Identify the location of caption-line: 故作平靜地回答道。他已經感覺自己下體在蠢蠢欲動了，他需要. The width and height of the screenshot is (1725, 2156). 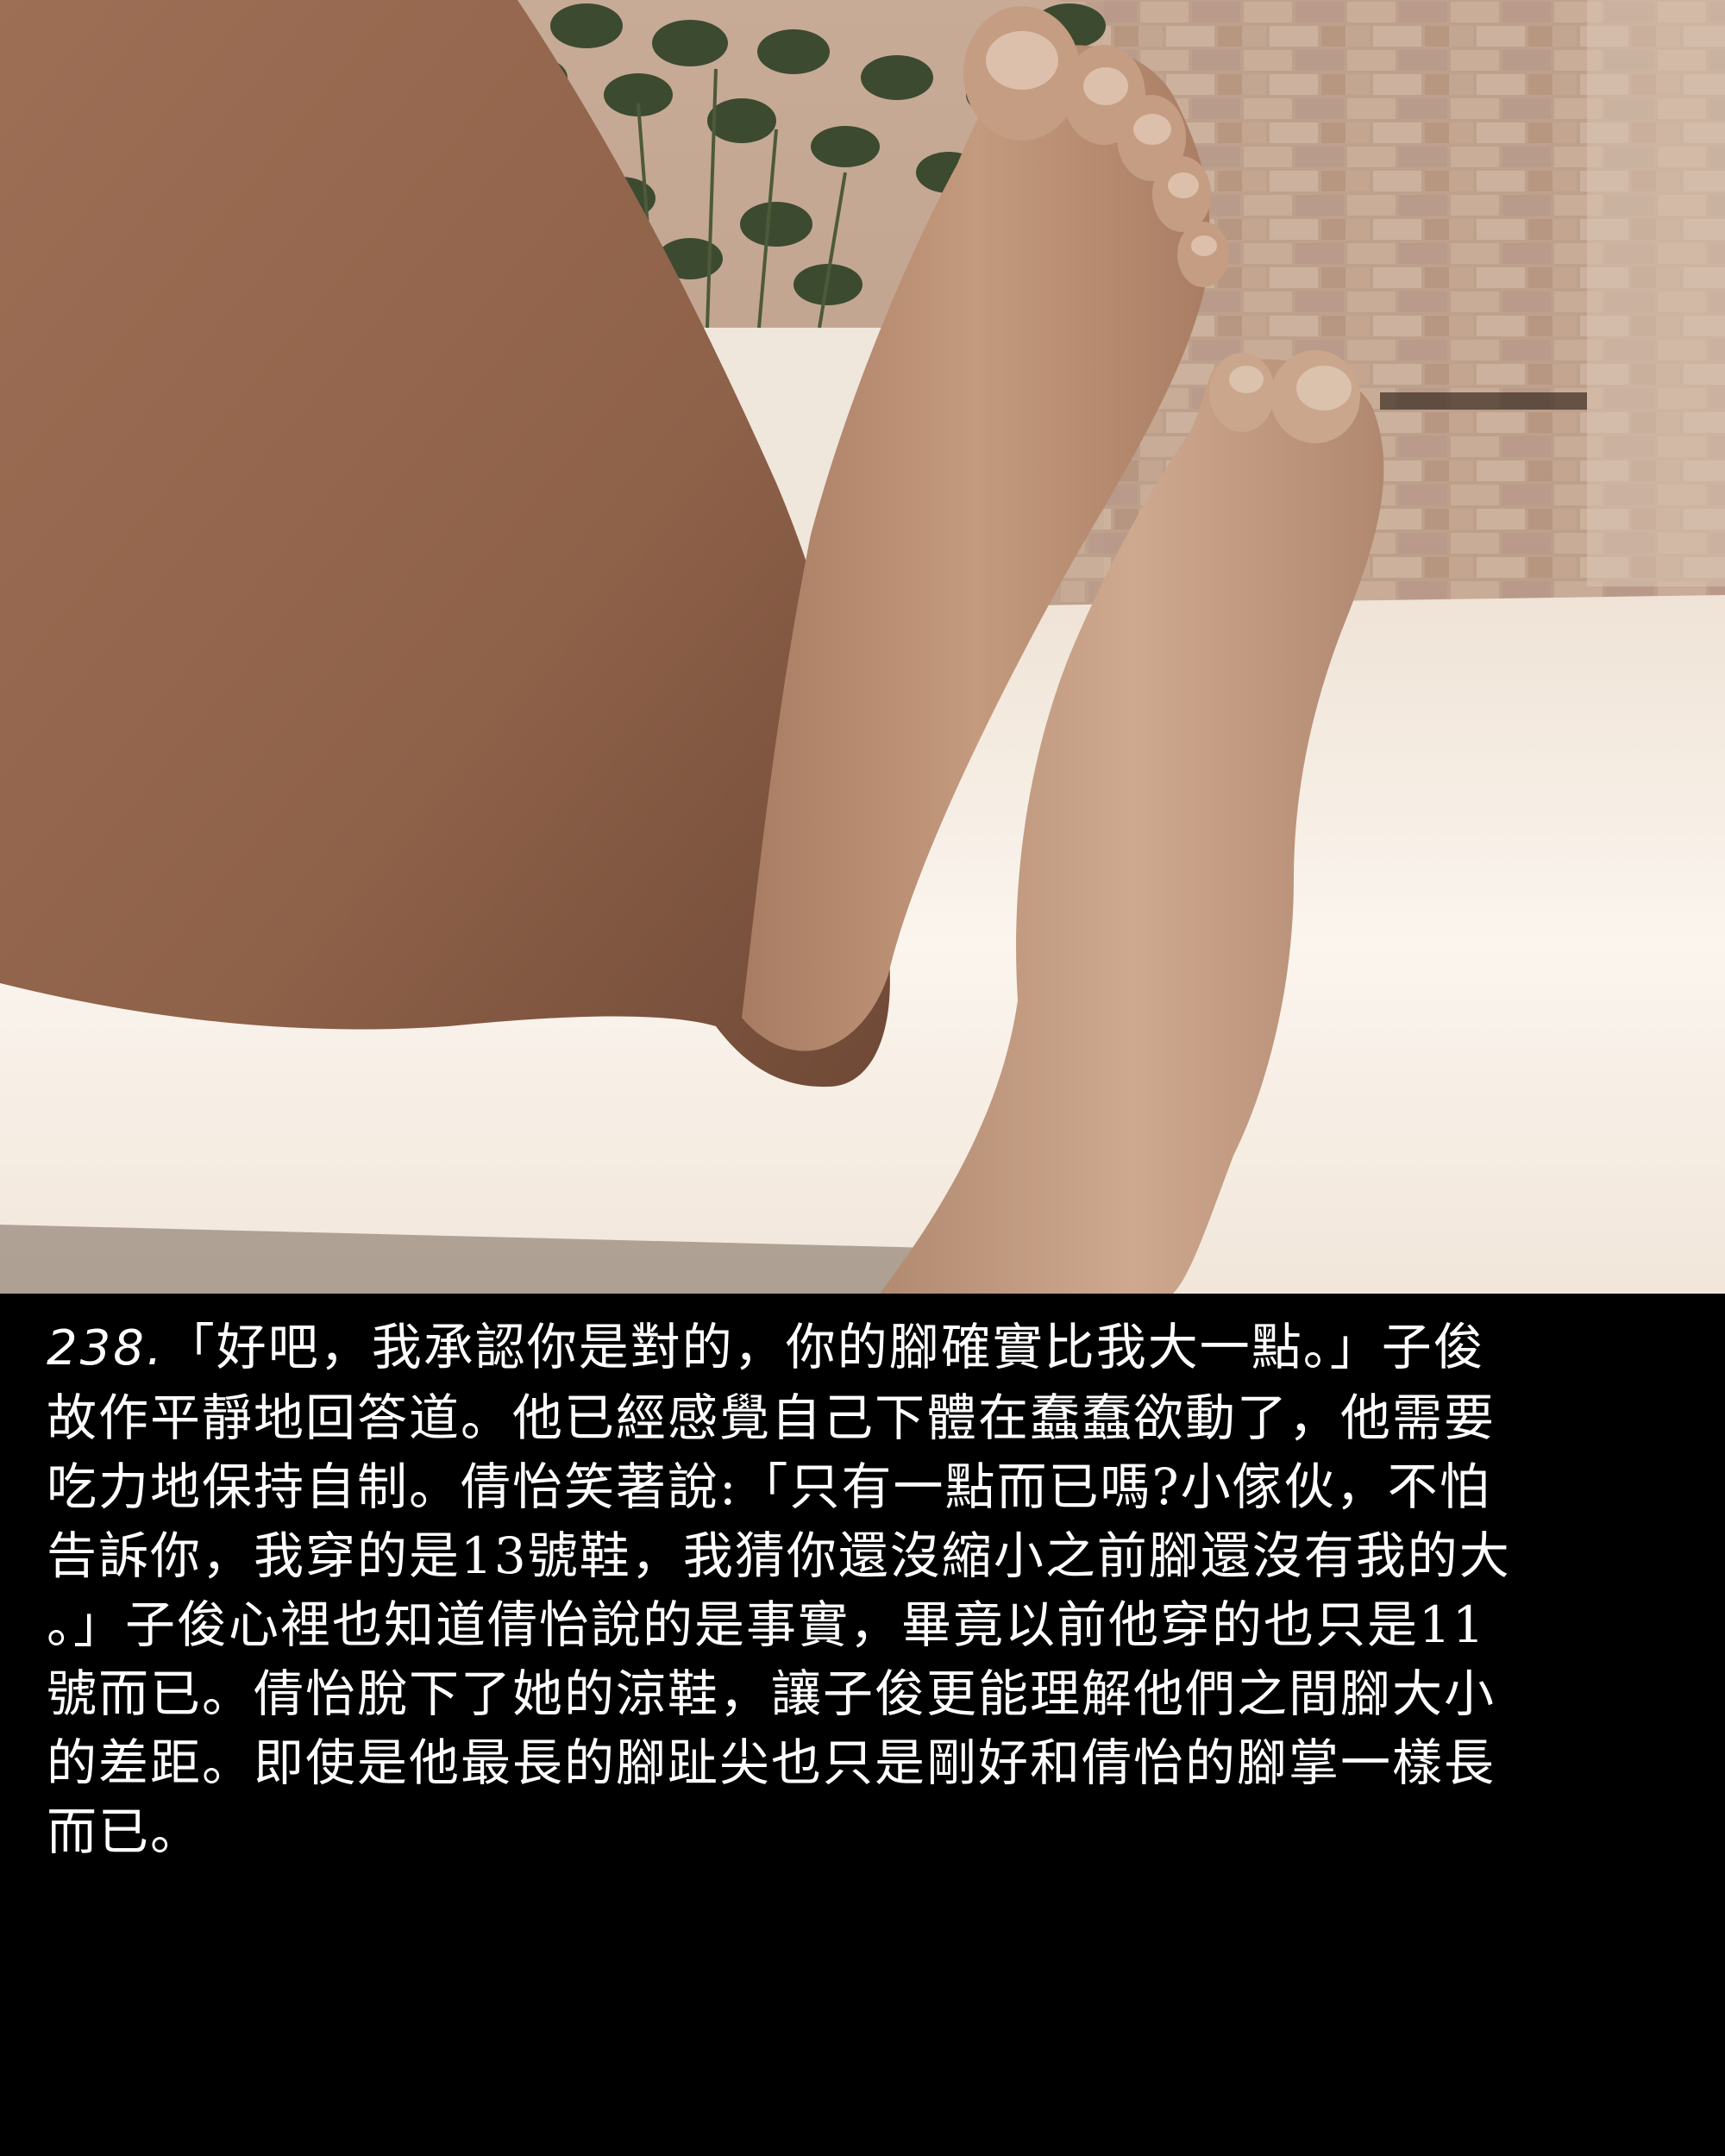
(772, 1417).